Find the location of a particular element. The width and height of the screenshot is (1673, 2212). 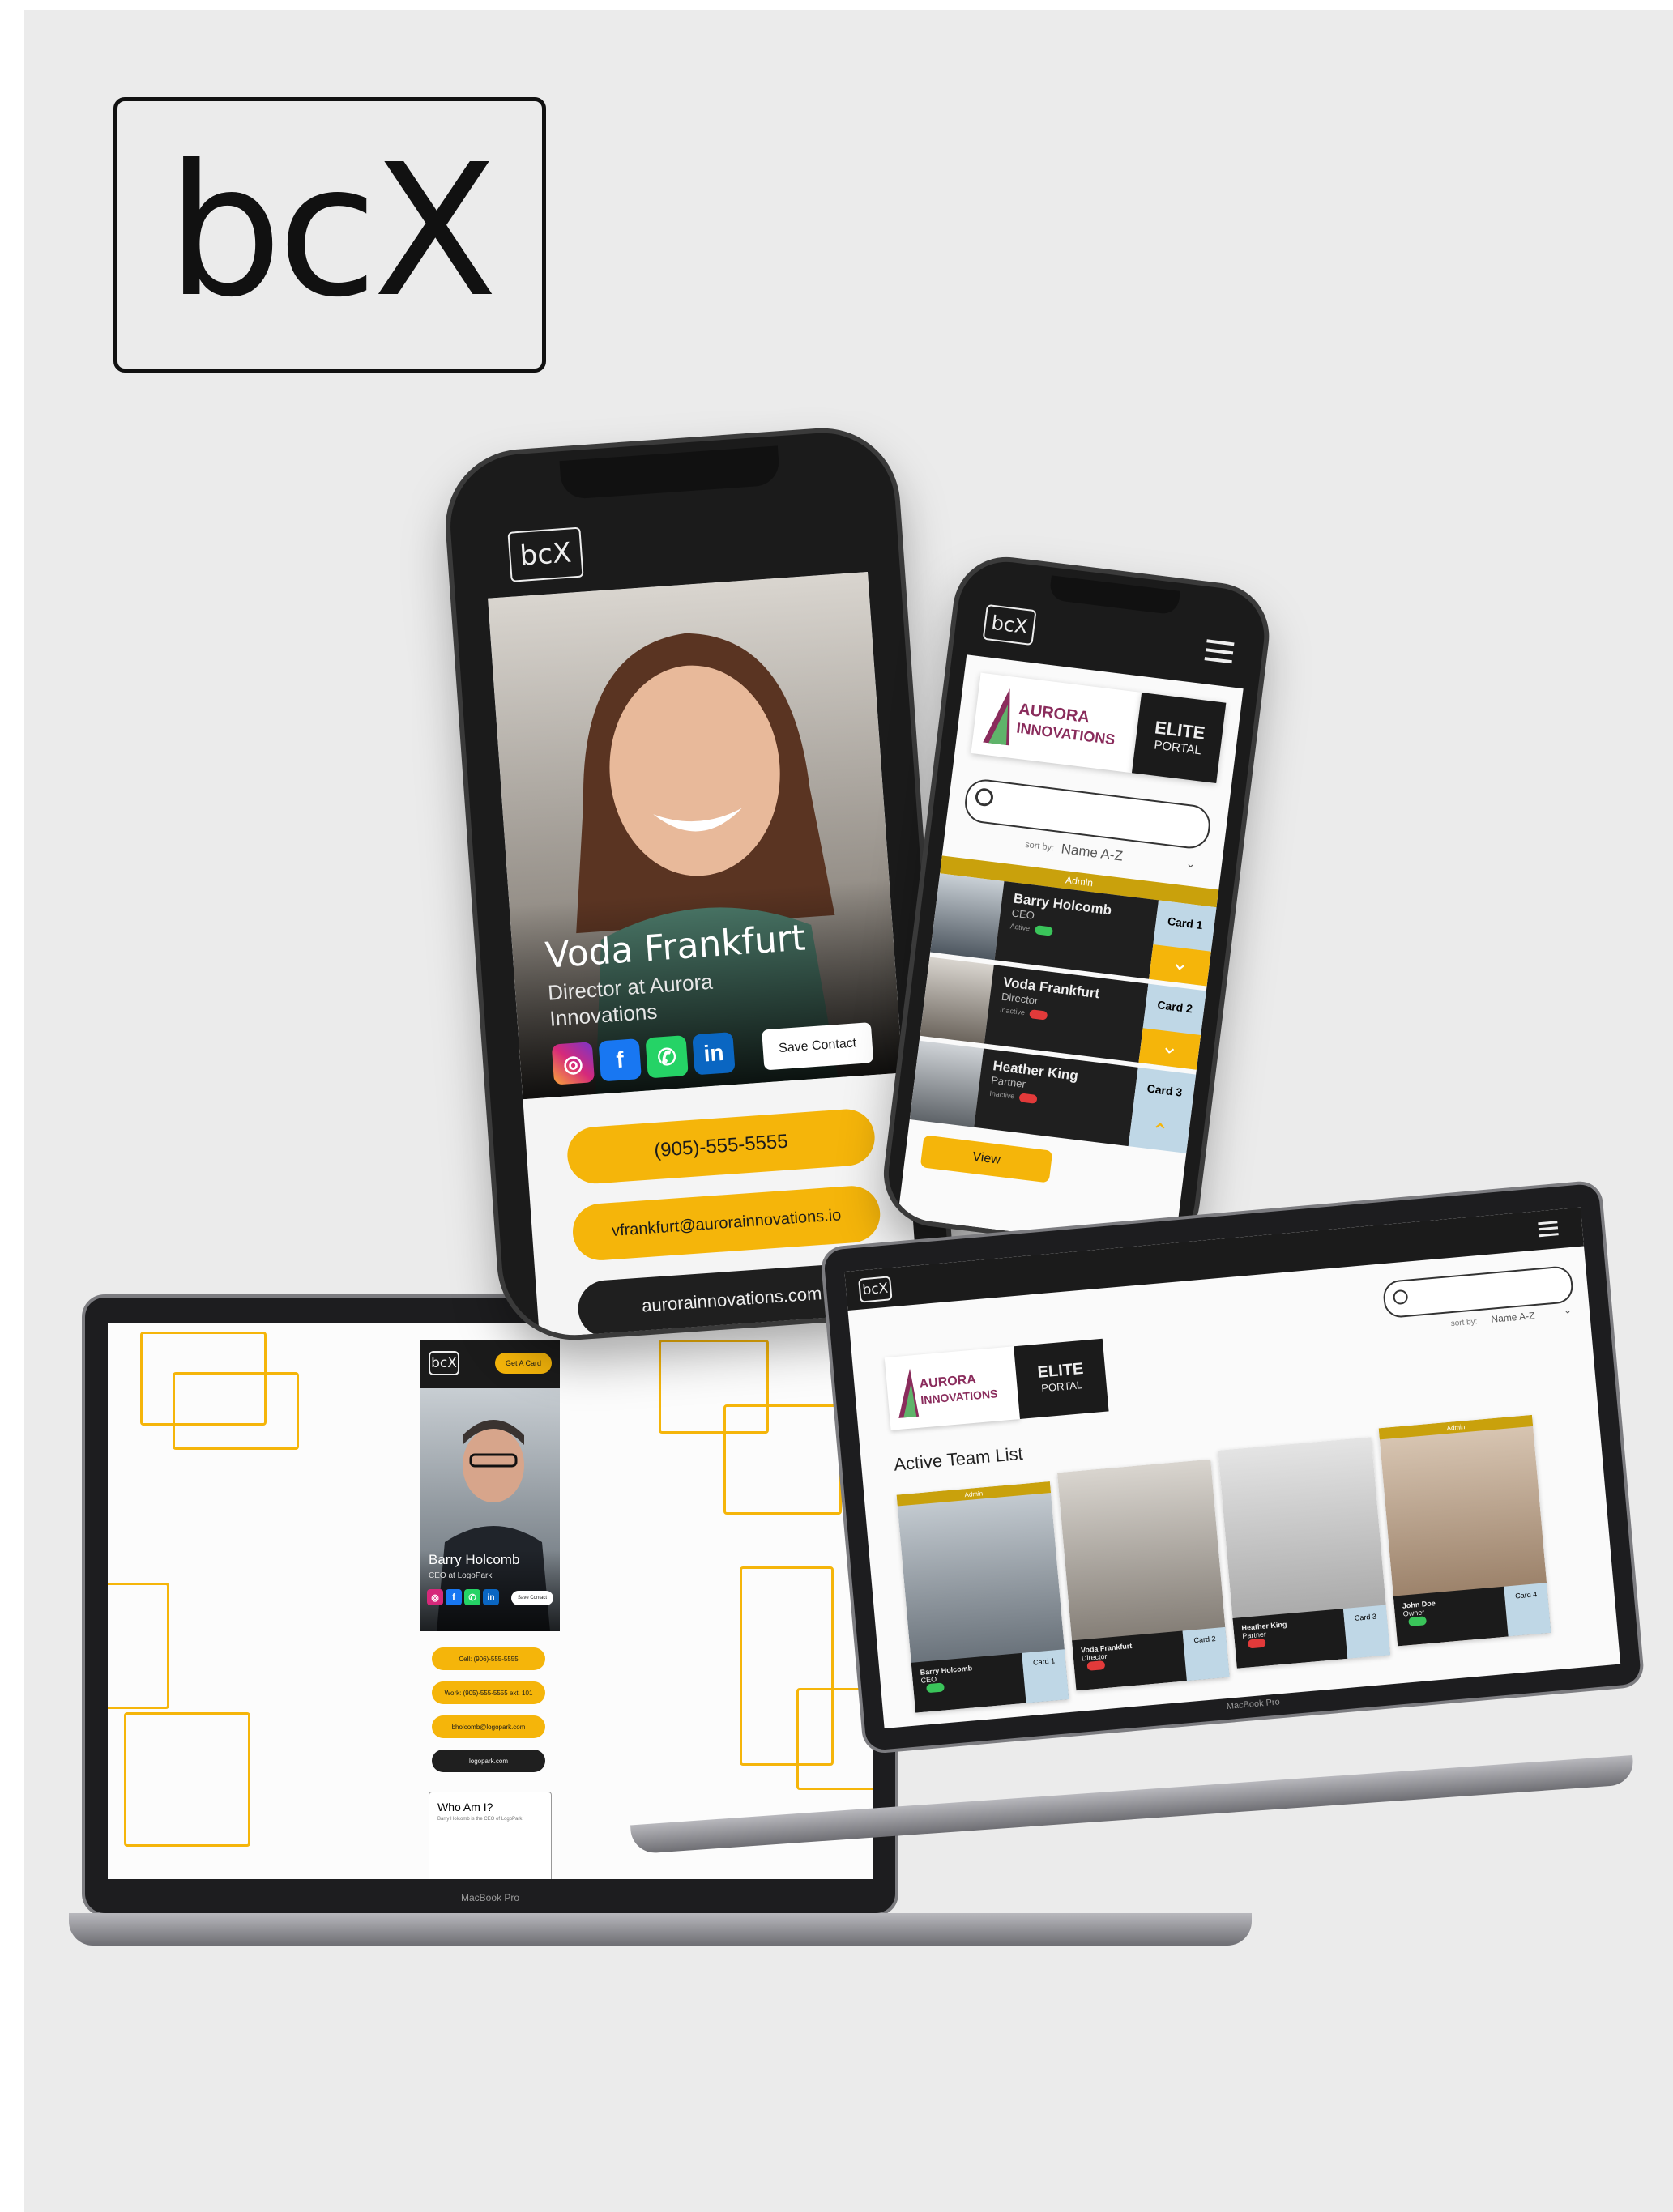

website-button: logopark.com is located at coordinates (488, 1761).